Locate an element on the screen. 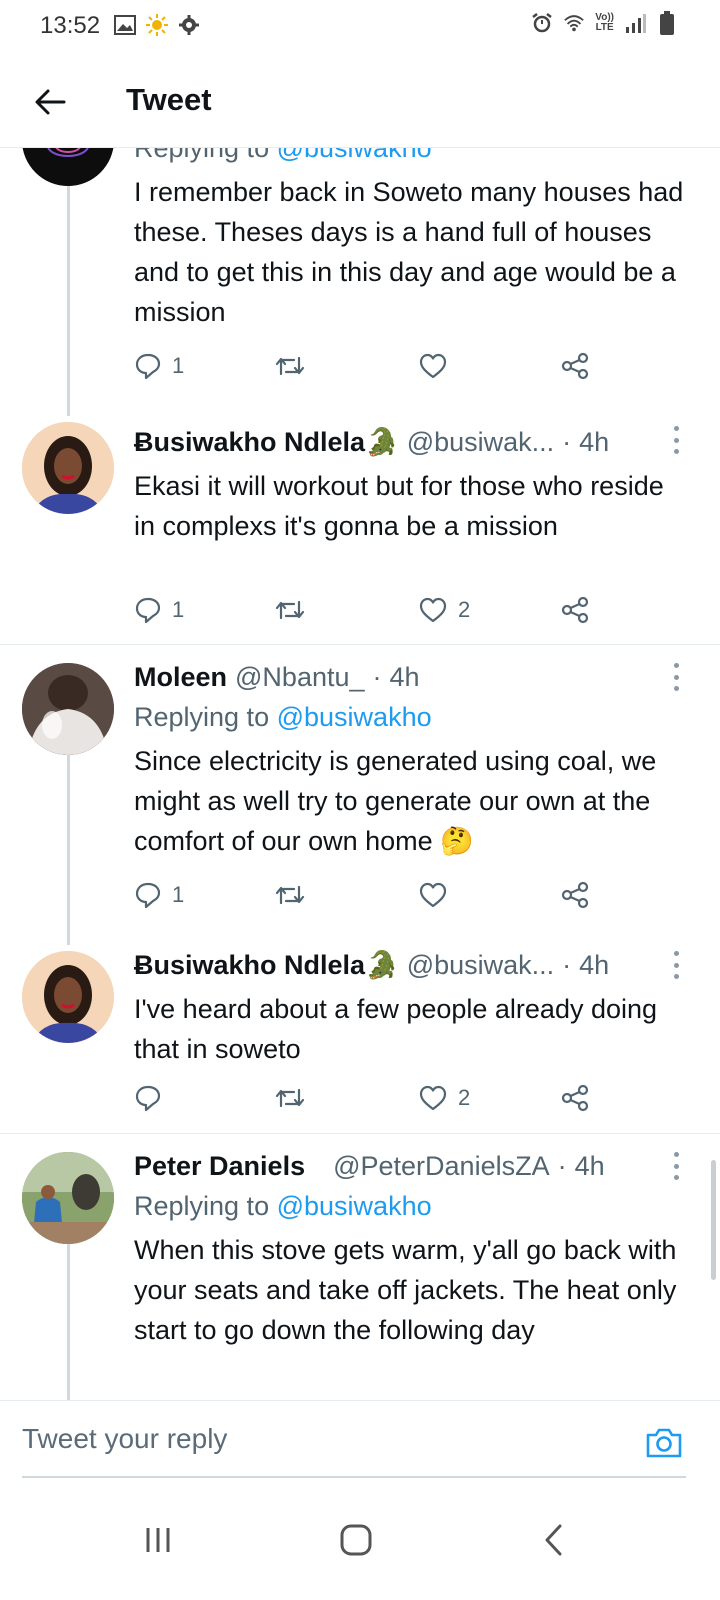 The height and width of the screenshot is (1600, 720). reply-button is located at coordinates (153, 1098).